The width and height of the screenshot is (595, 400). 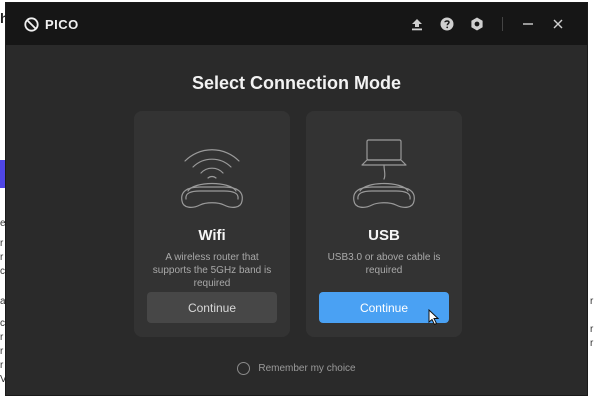 What do you see at coordinates (528, 24) in the screenshot?
I see `minimize-icon` at bounding box center [528, 24].